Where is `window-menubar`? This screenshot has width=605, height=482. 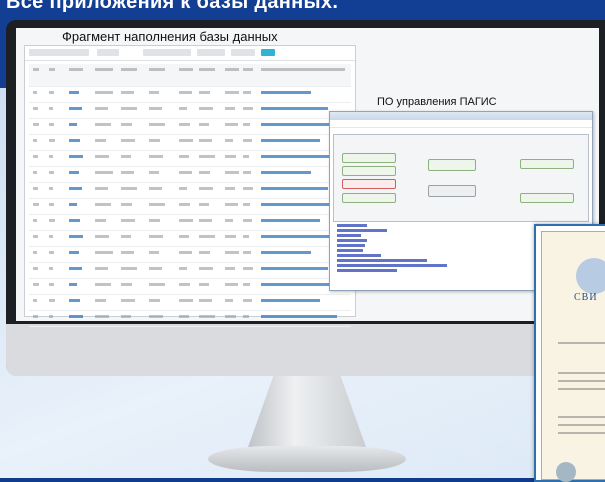 window-menubar is located at coordinates (461, 124).